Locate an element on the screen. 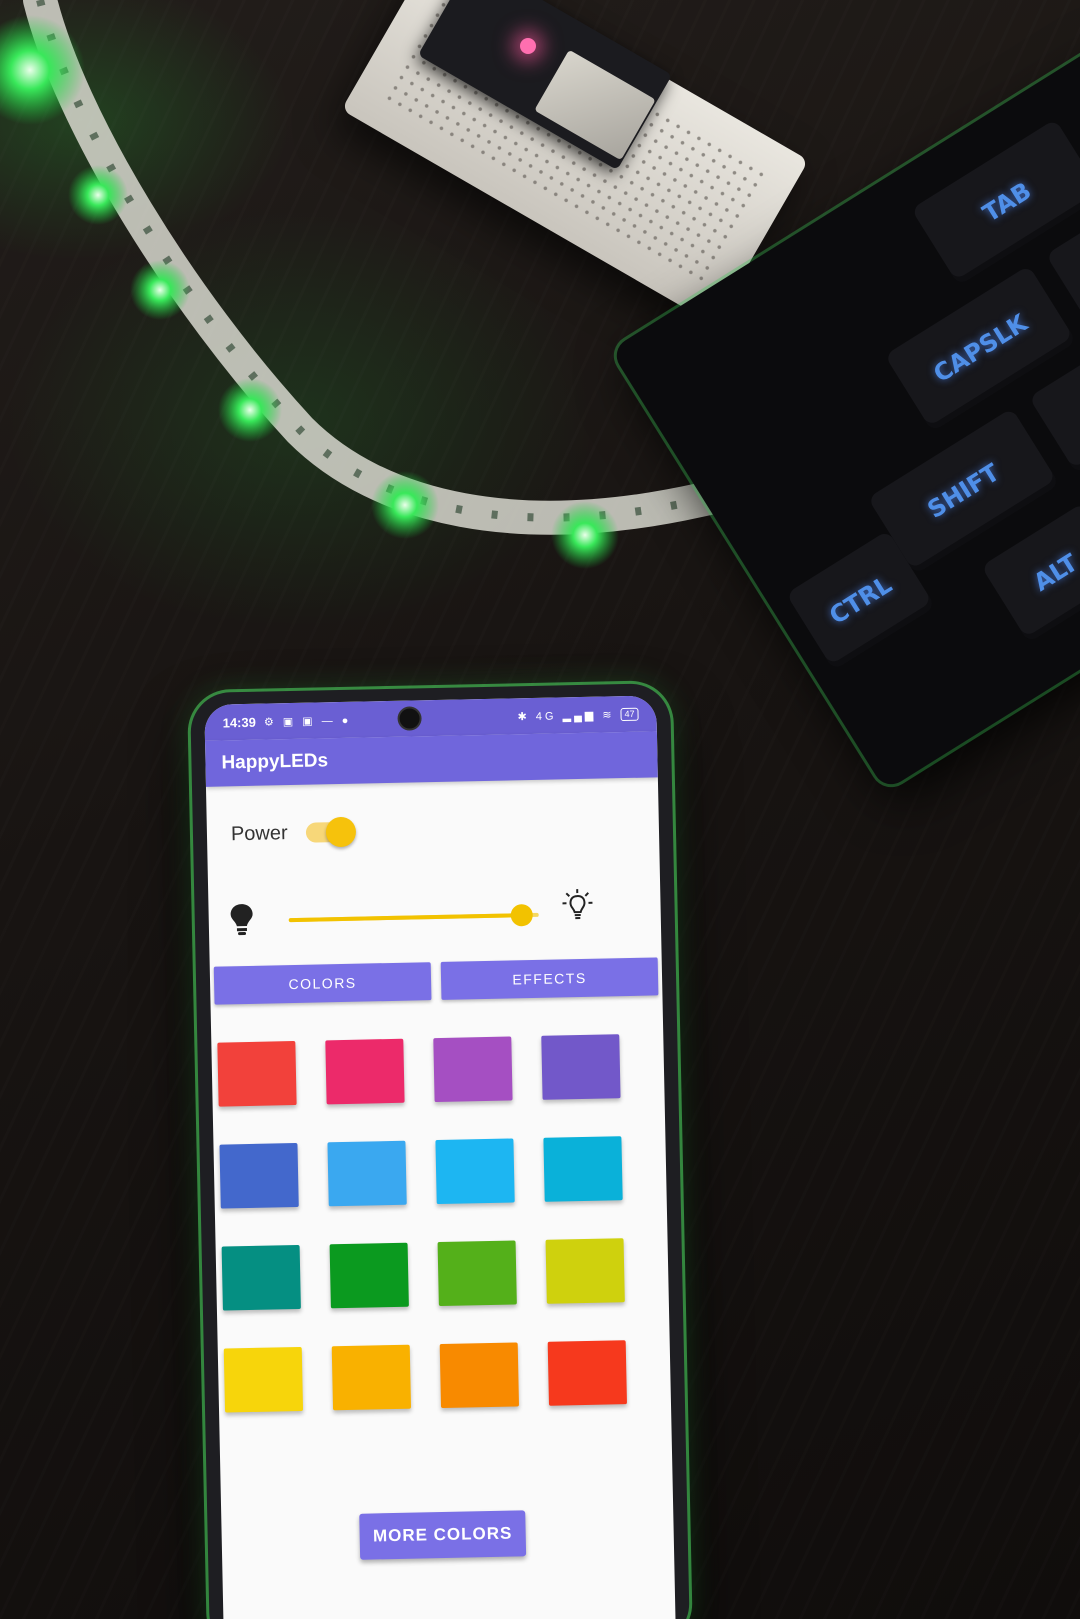 Image resolution: width=1080 pixels, height=1619 pixels. app-title: HappyLEDs is located at coordinates (275, 762).